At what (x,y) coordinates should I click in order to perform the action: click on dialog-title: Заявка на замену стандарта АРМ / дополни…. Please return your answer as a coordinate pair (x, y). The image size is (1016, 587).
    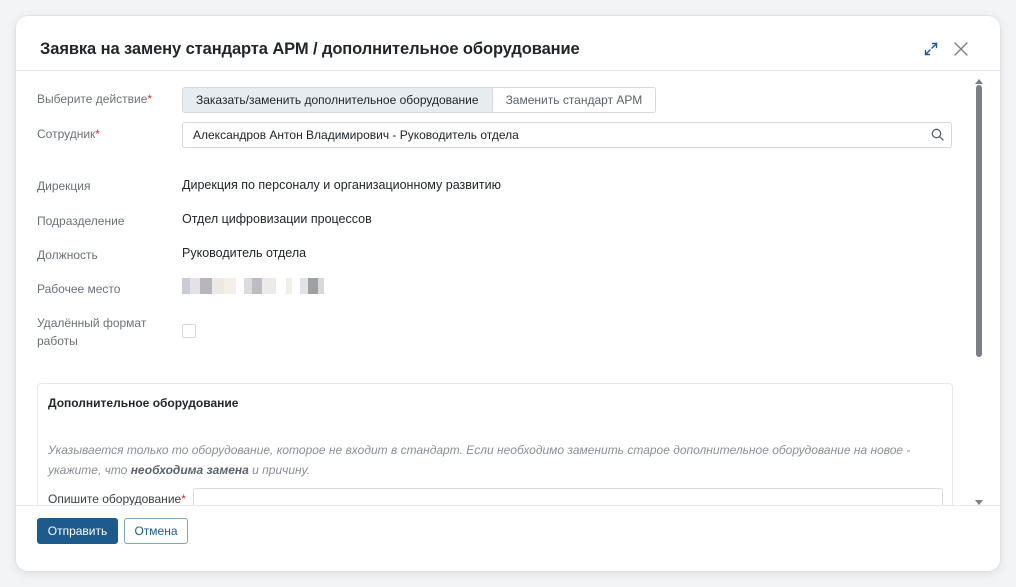
    Looking at the image, I should click on (310, 49).